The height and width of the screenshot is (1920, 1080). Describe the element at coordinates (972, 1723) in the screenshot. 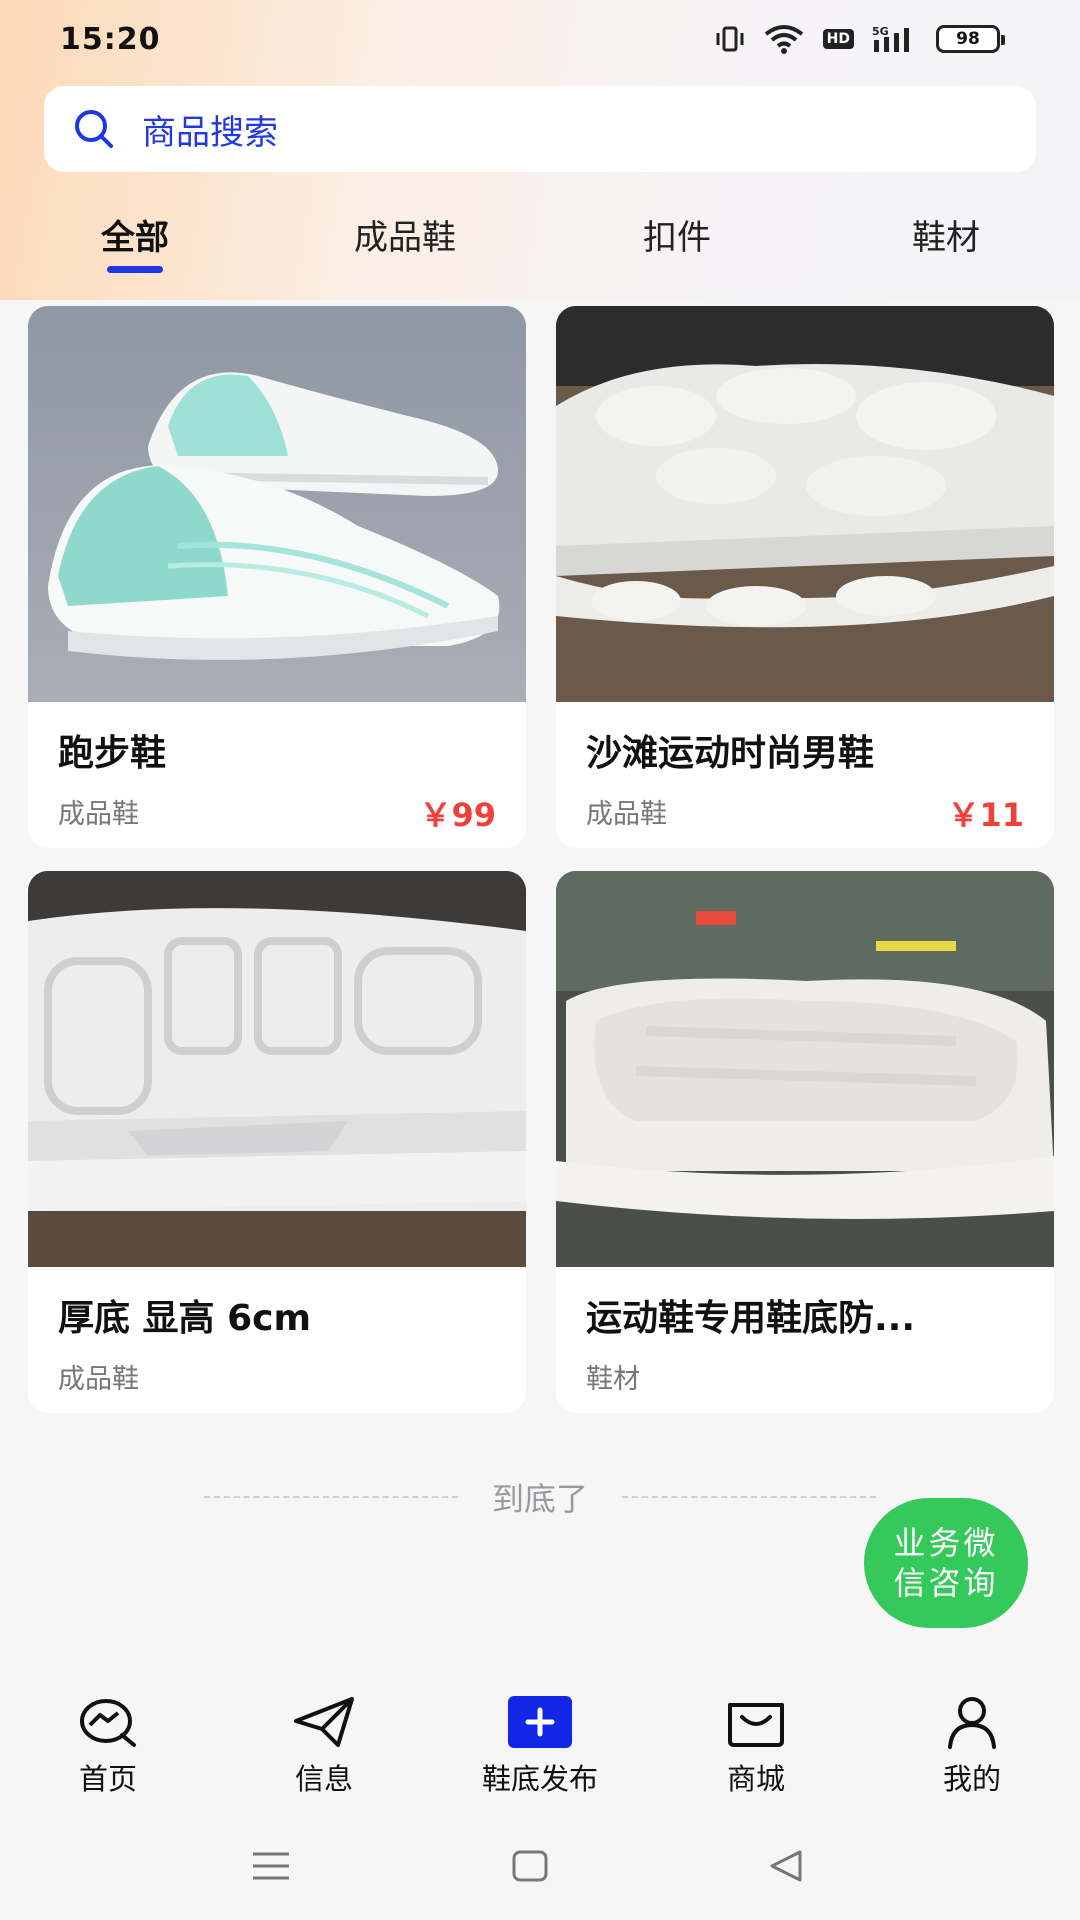

I see `user-icon` at that location.